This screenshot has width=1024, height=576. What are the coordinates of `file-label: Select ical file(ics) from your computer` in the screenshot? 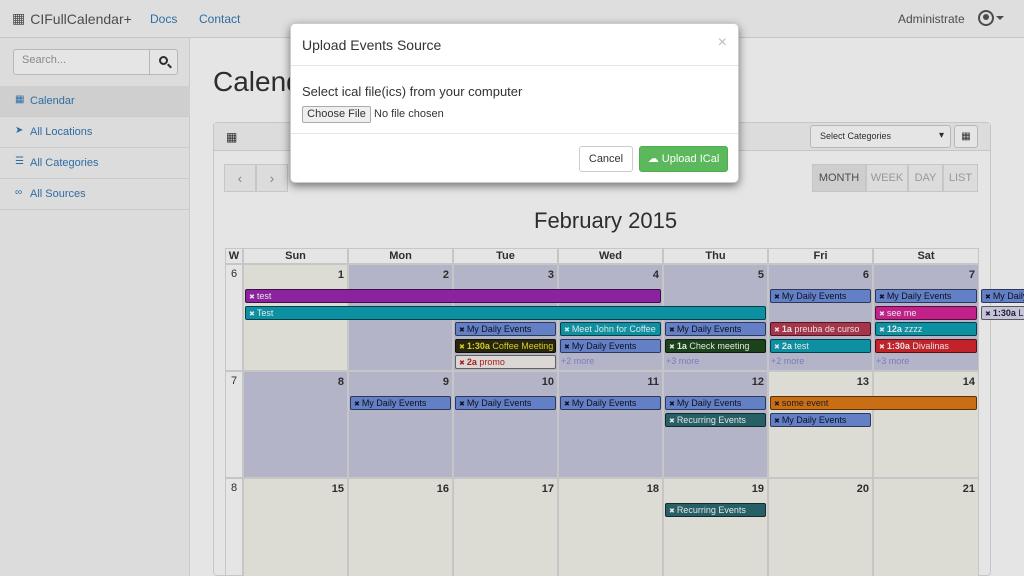 It's located at (412, 91).